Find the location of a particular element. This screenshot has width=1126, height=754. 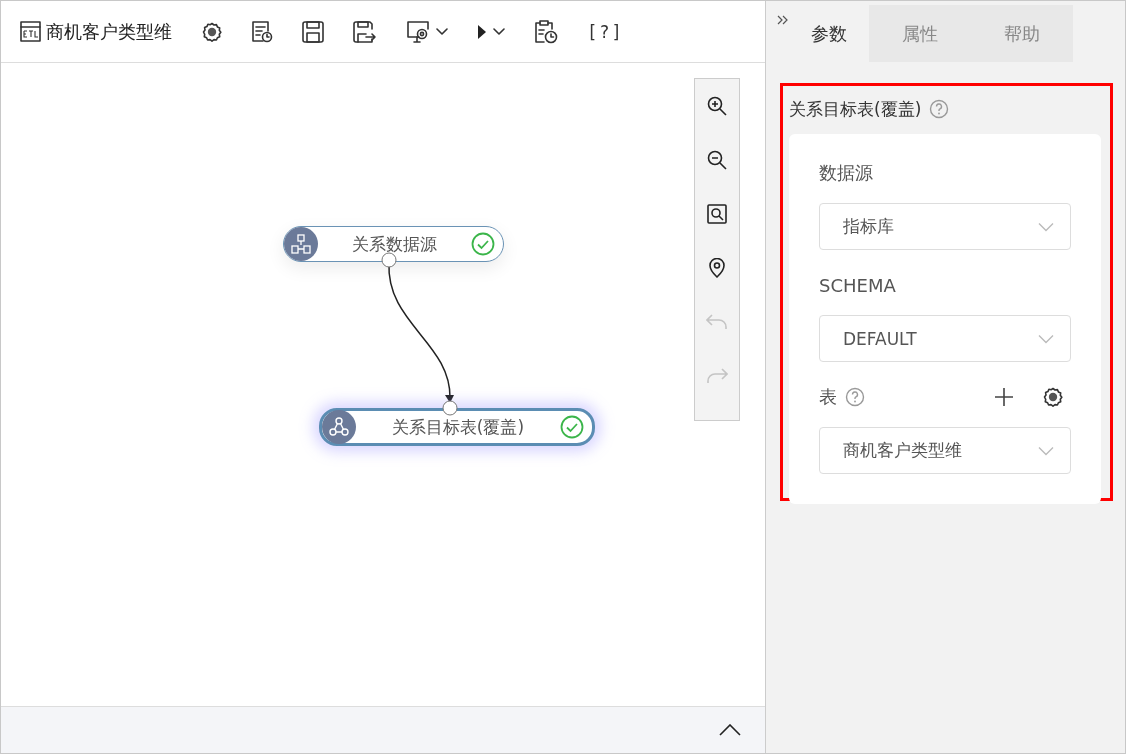

node-label: 关系目标表(覆盖) is located at coordinates (458, 427).